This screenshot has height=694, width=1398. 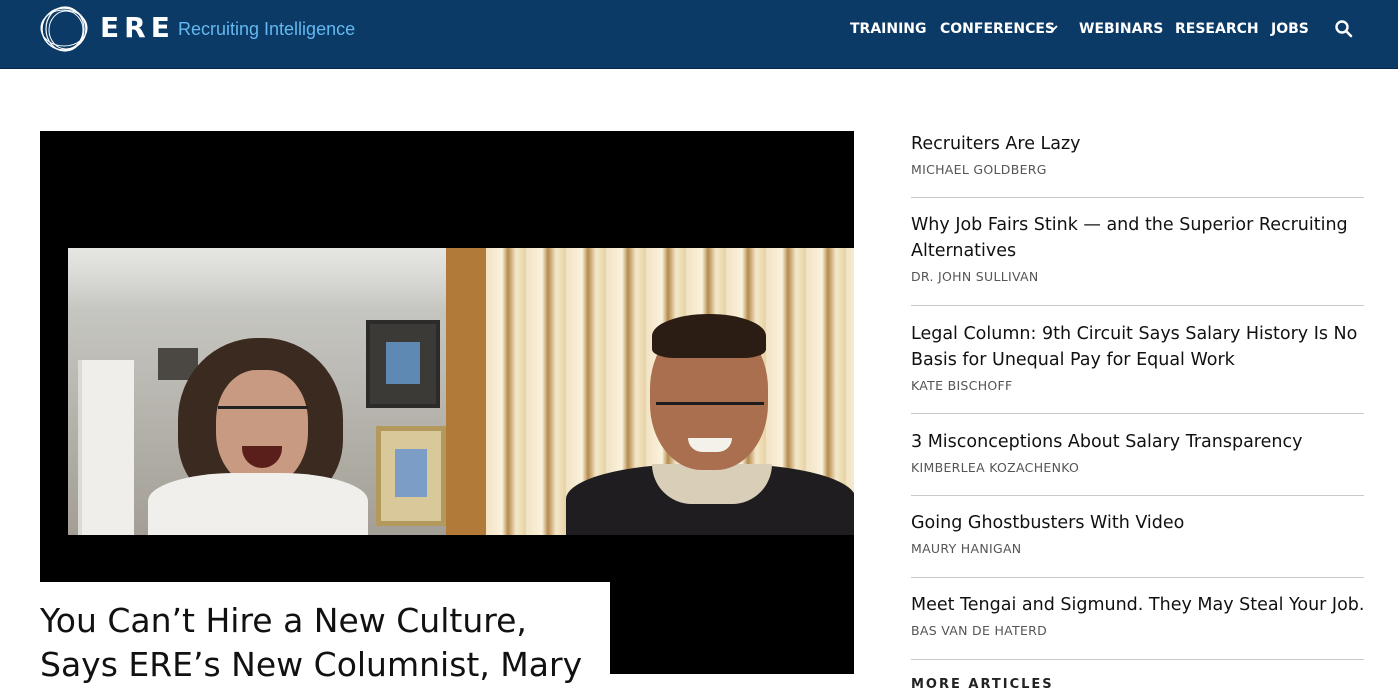 What do you see at coordinates (650, 391) in the screenshot?
I see `video-participant-right` at bounding box center [650, 391].